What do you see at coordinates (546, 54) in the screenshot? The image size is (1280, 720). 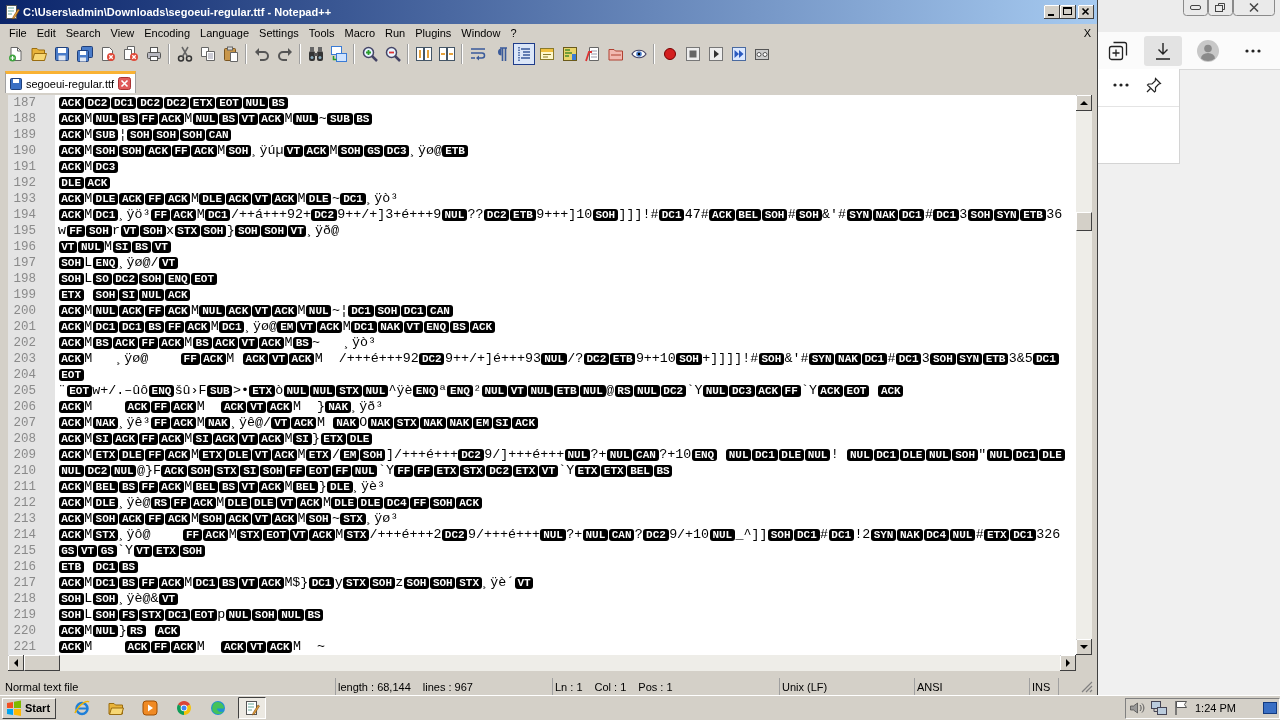 I see `window-icon` at bounding box center [546, 54].